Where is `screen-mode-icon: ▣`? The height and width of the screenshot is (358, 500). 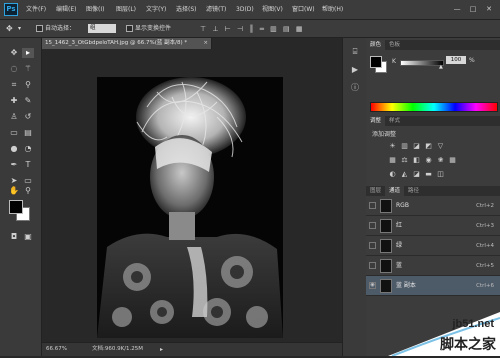 screen-mode-icon: ▣ is located at coordinates (28, 237).